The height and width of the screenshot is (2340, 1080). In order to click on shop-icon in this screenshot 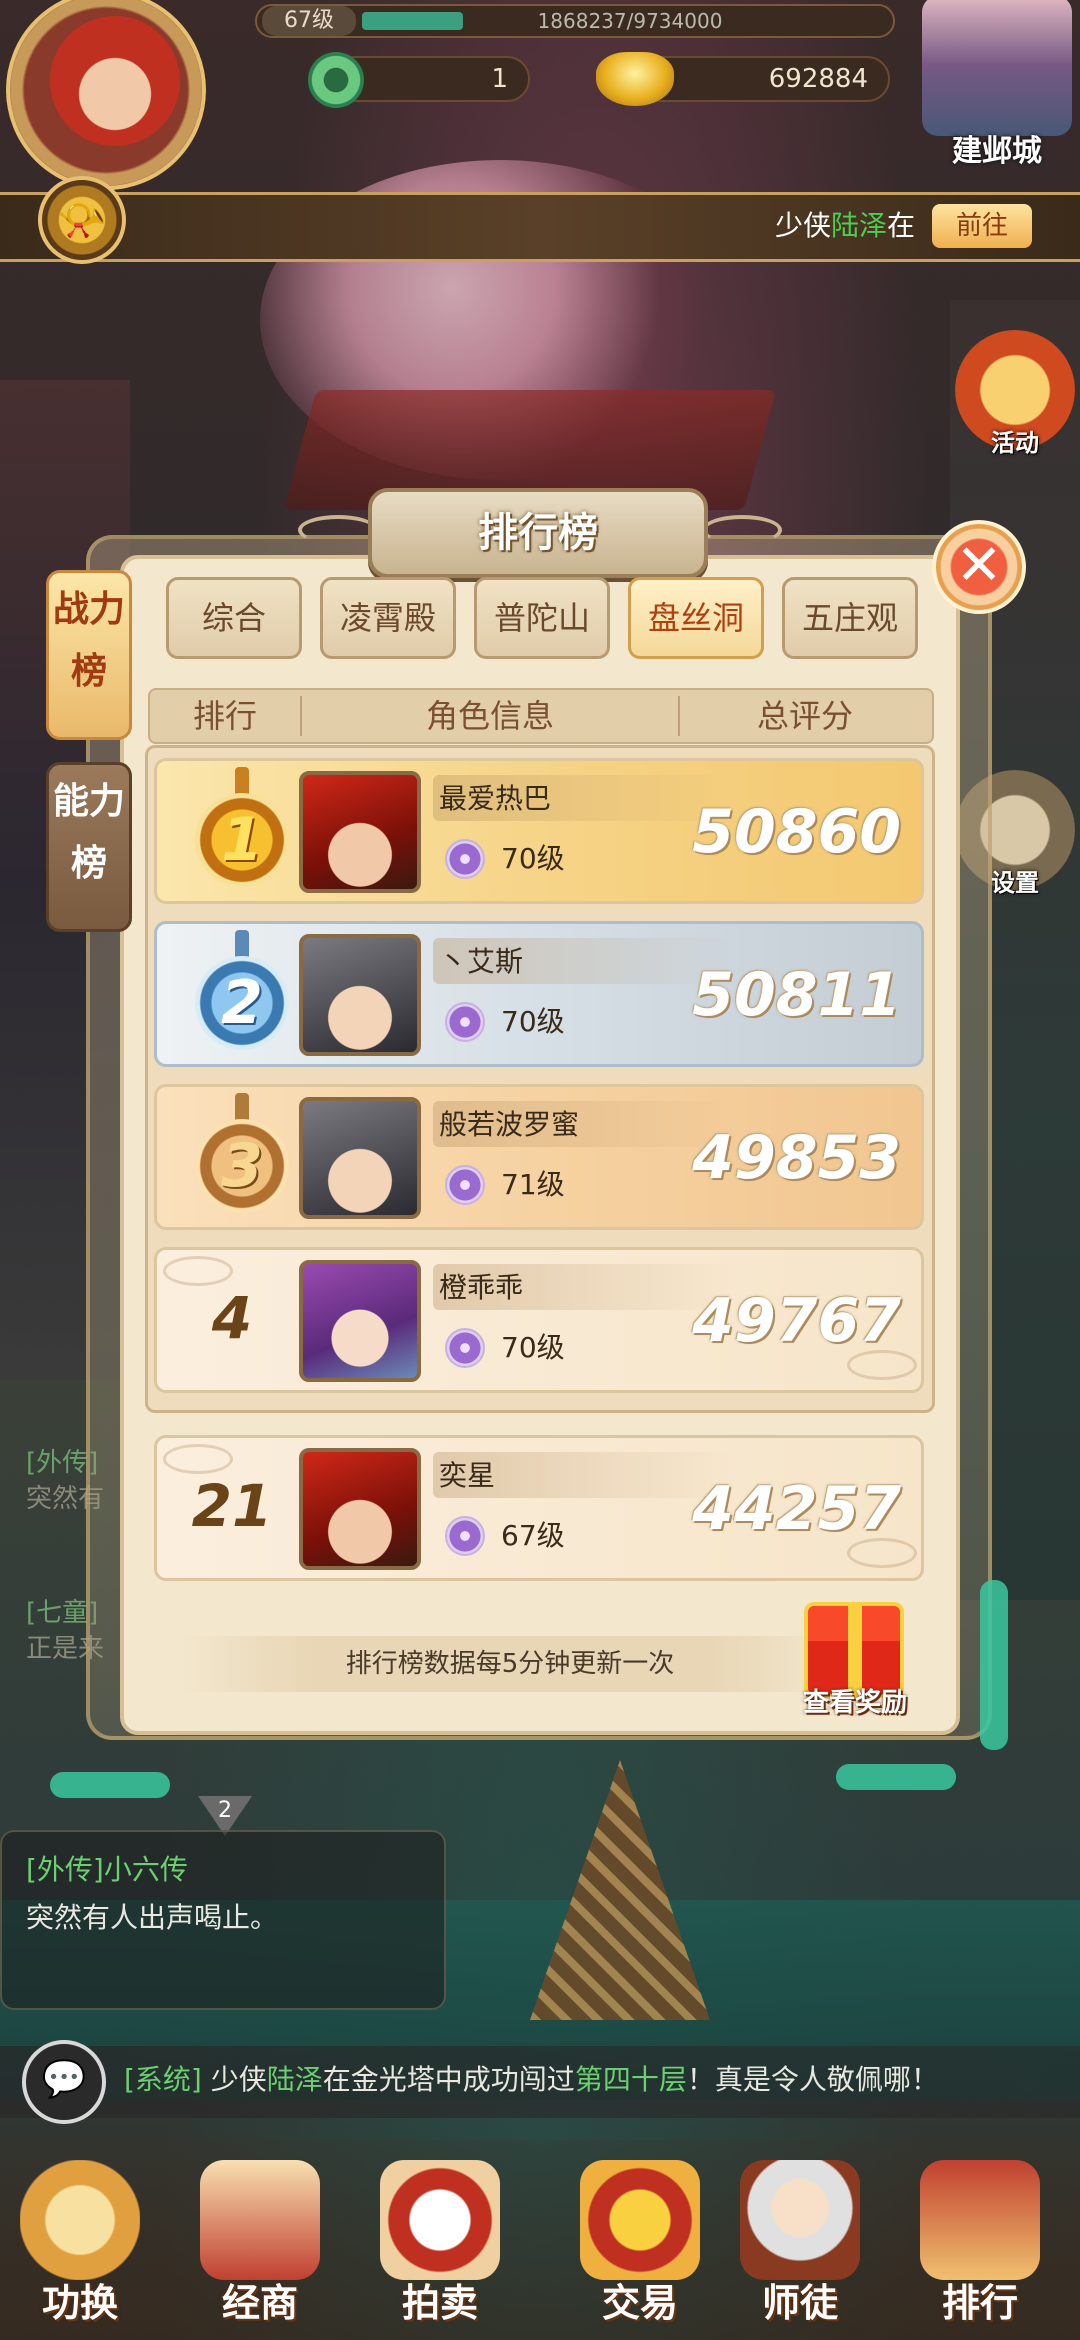, I will do `click(440, 2220)`.